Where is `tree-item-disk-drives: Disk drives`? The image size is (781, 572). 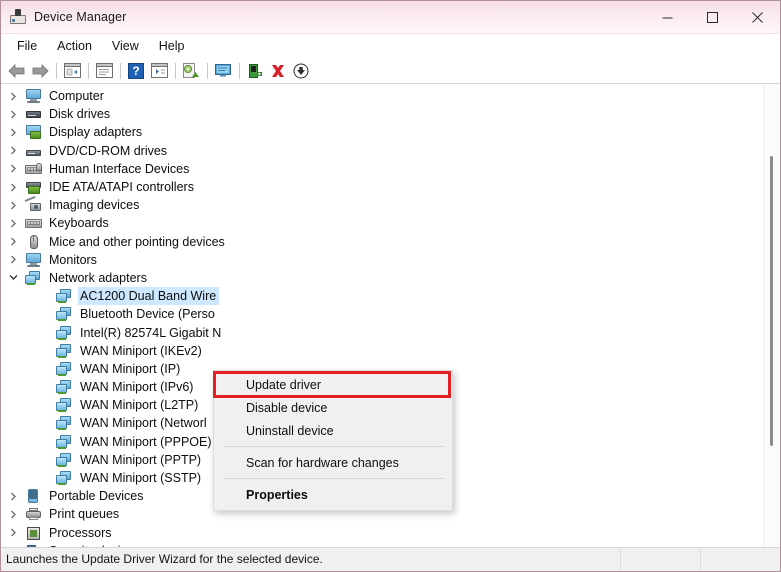 tree-item-disk-drives: Disk drives is located at coordinates (382, 114).